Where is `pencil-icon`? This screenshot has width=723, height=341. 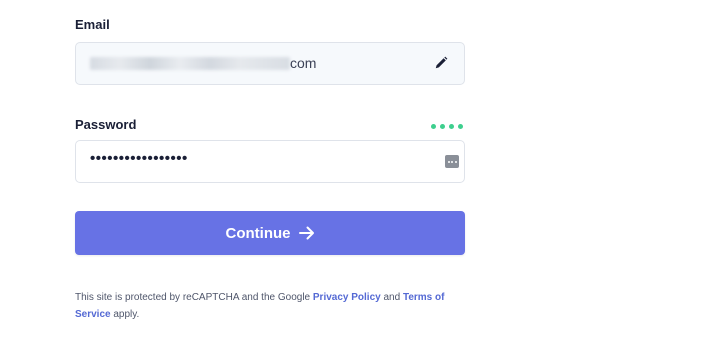 pencil-icon is located at coordinates (441, 63).